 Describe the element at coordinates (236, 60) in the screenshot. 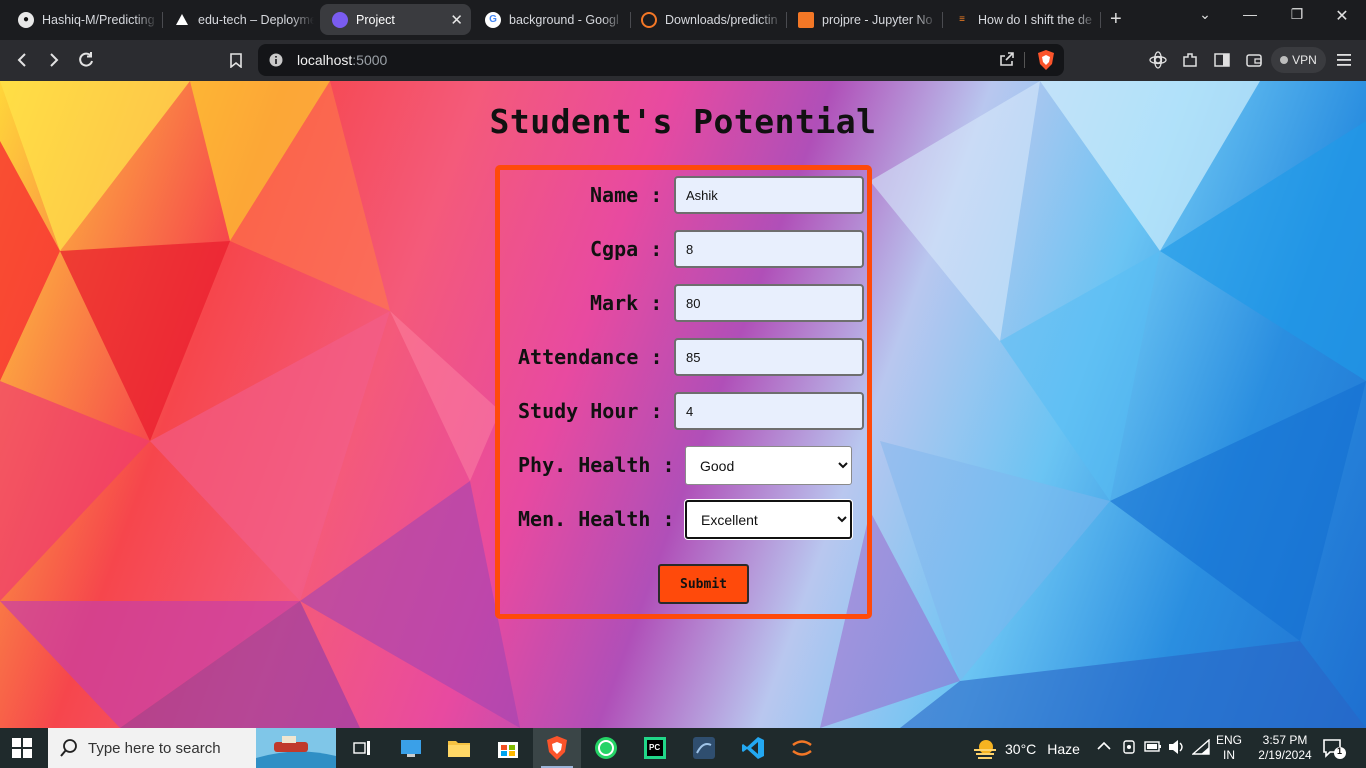

I see `bookmark-icon` at that location.